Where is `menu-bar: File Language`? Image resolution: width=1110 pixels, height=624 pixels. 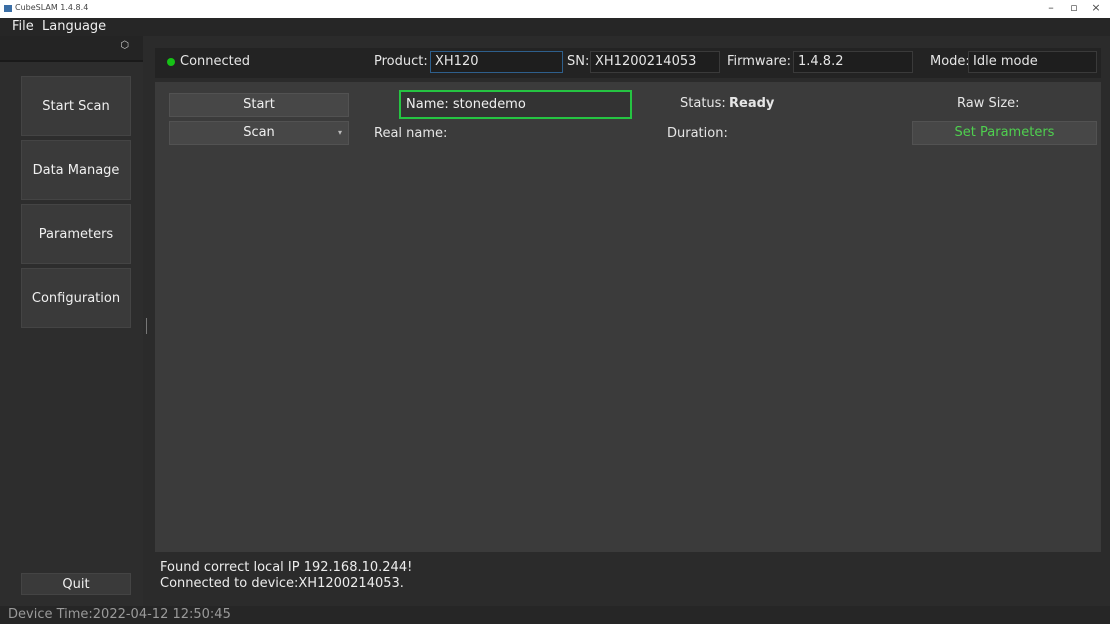
menu-bar: File Language is located at coordinates (555, 27).